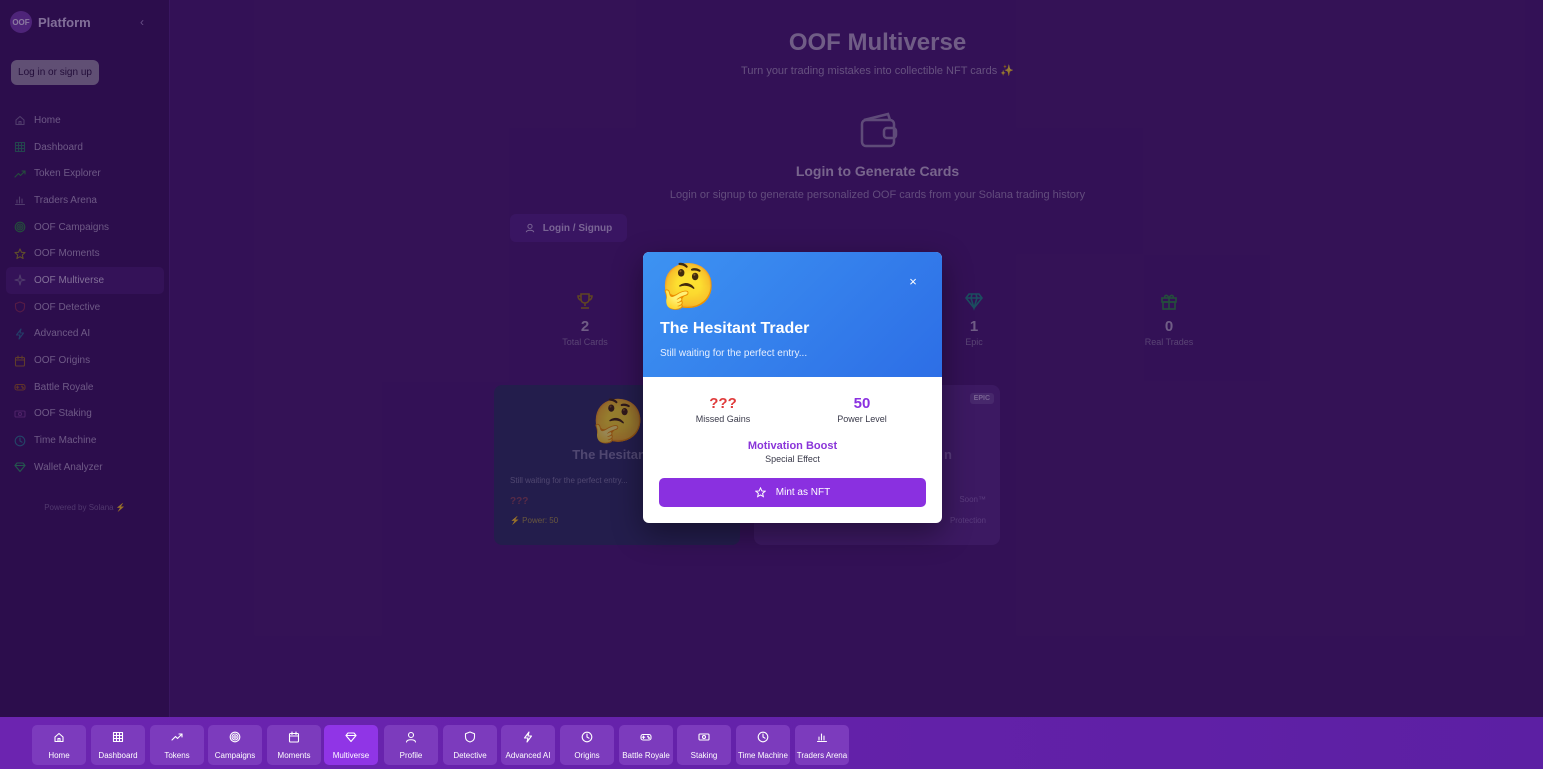 This screenshot has height=769, width=1543. Describe the element at coordinates (803, 492) in the screenshot. I see `mint-label: Mint as NFT` at that location.